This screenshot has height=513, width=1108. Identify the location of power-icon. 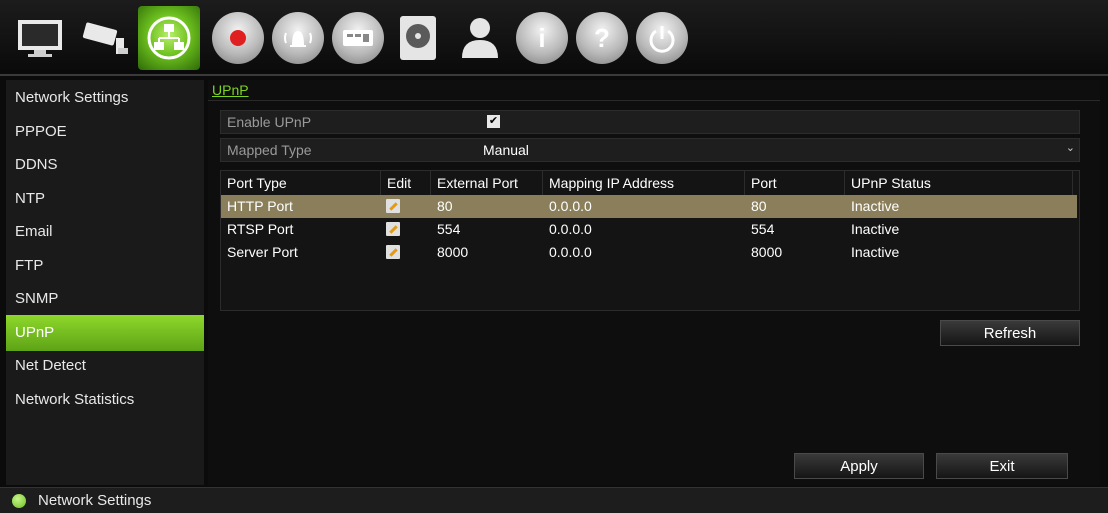
(662, 38).